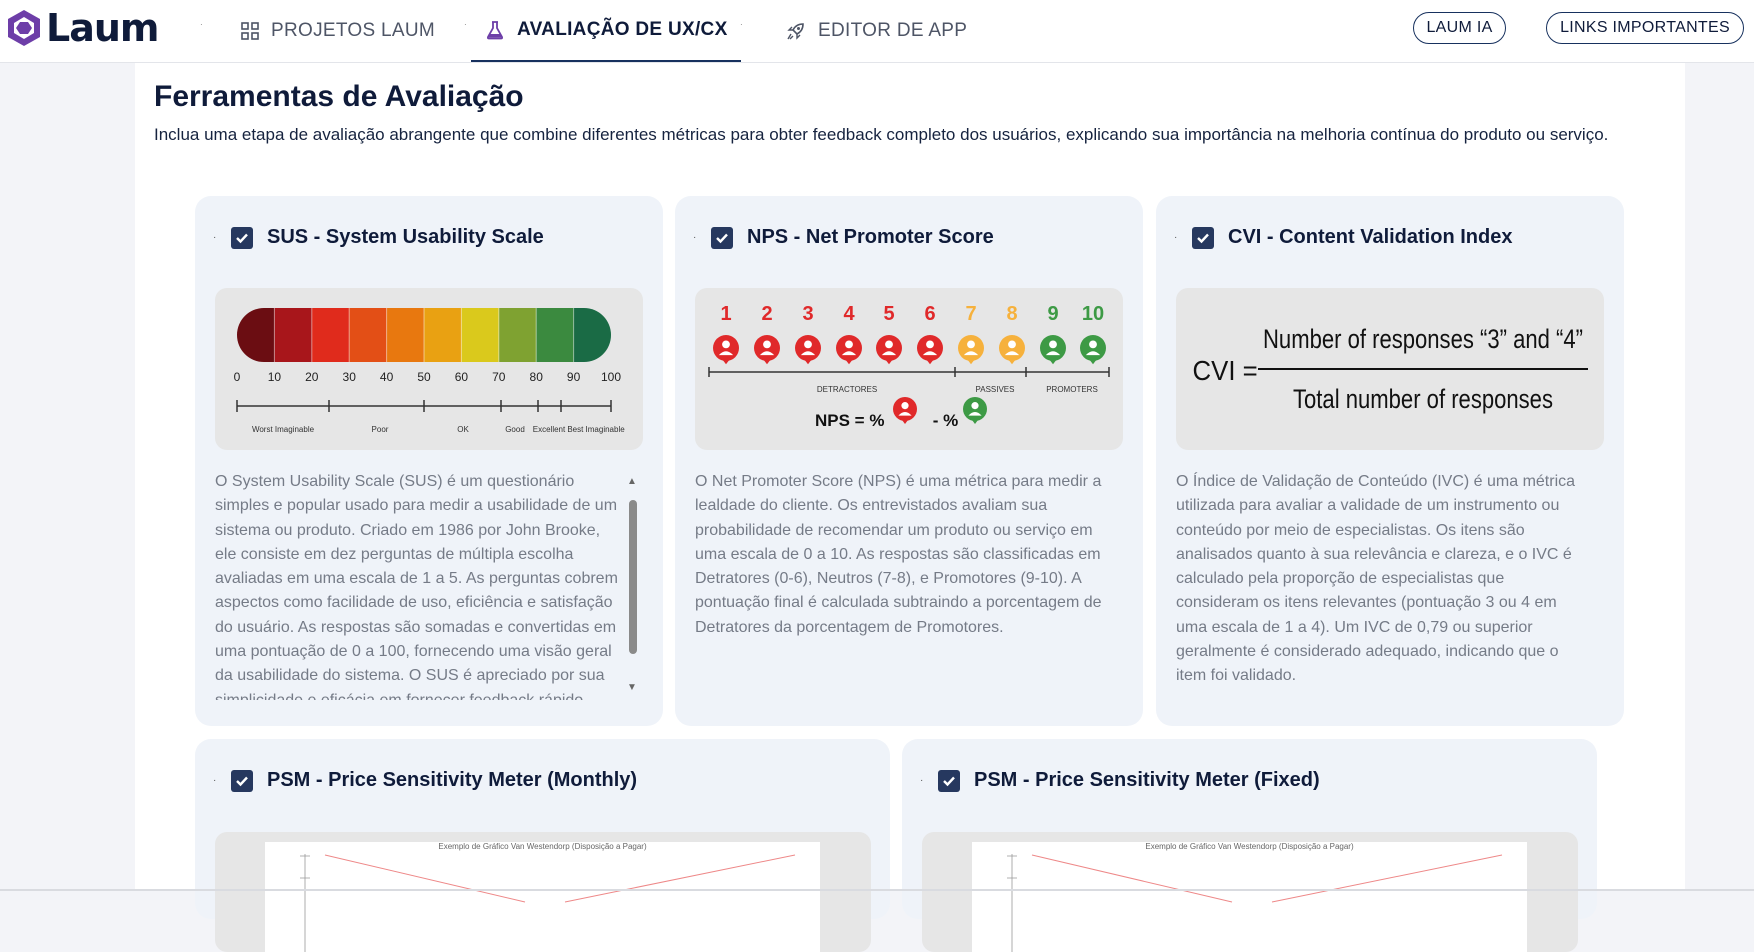  I want to click on nps-score-number: 1, so click(725, 314).